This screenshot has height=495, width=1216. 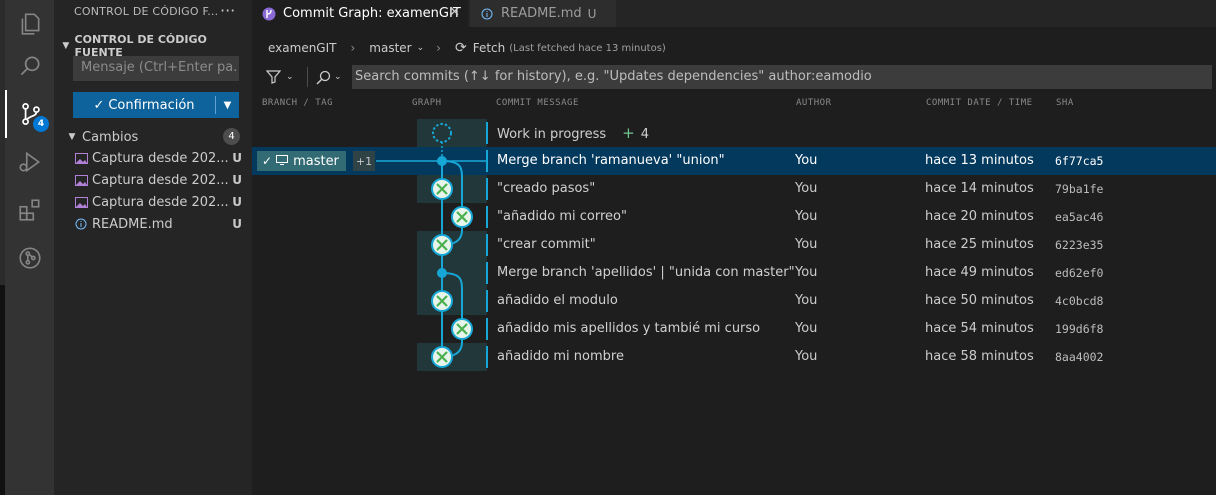 I want to click on commit-sha: 4c0bcd8, so click(x=1079, y=301).